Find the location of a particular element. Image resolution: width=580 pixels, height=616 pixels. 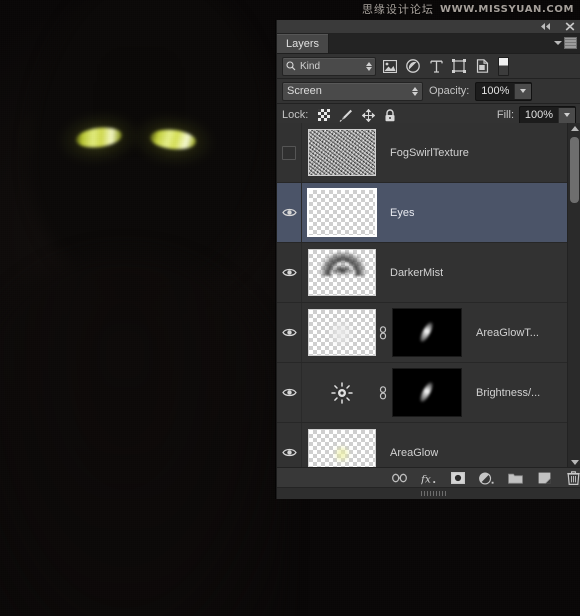

fill-dropdown-arrow is located at coordinates (566, 115).